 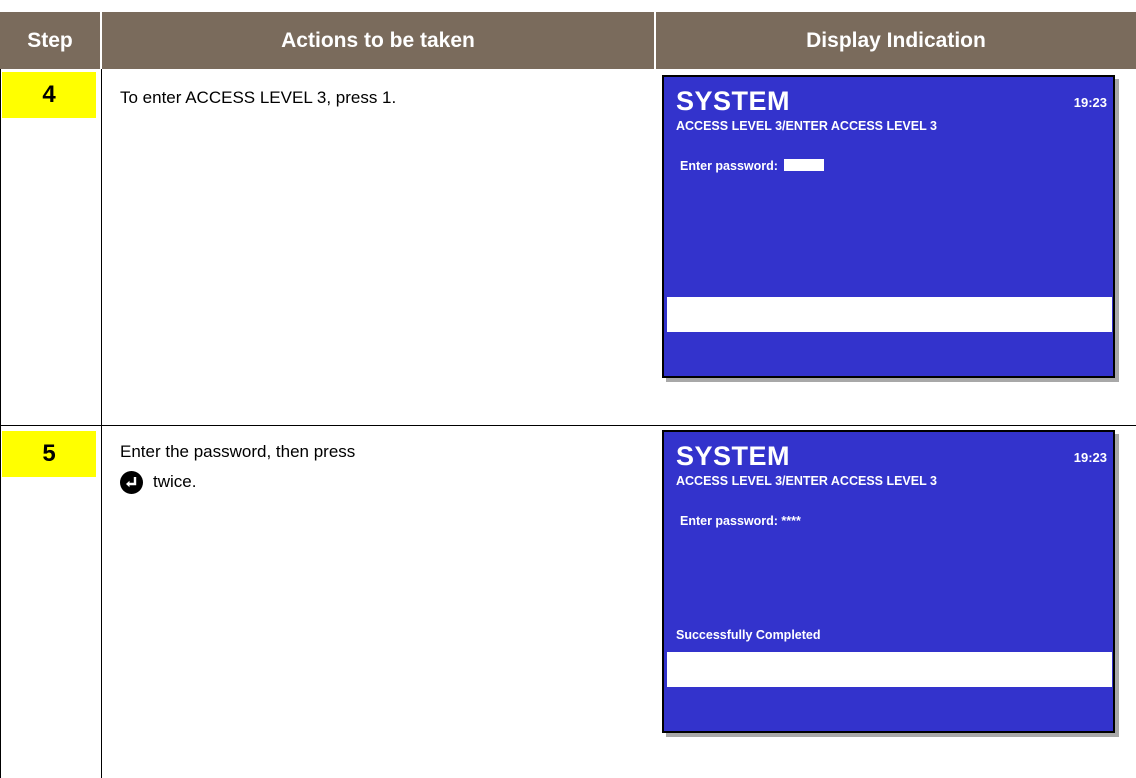 What do you see at coordinates (0, 423) in the screenshot?
I see `divider-left` at bounding box center [0, 423].